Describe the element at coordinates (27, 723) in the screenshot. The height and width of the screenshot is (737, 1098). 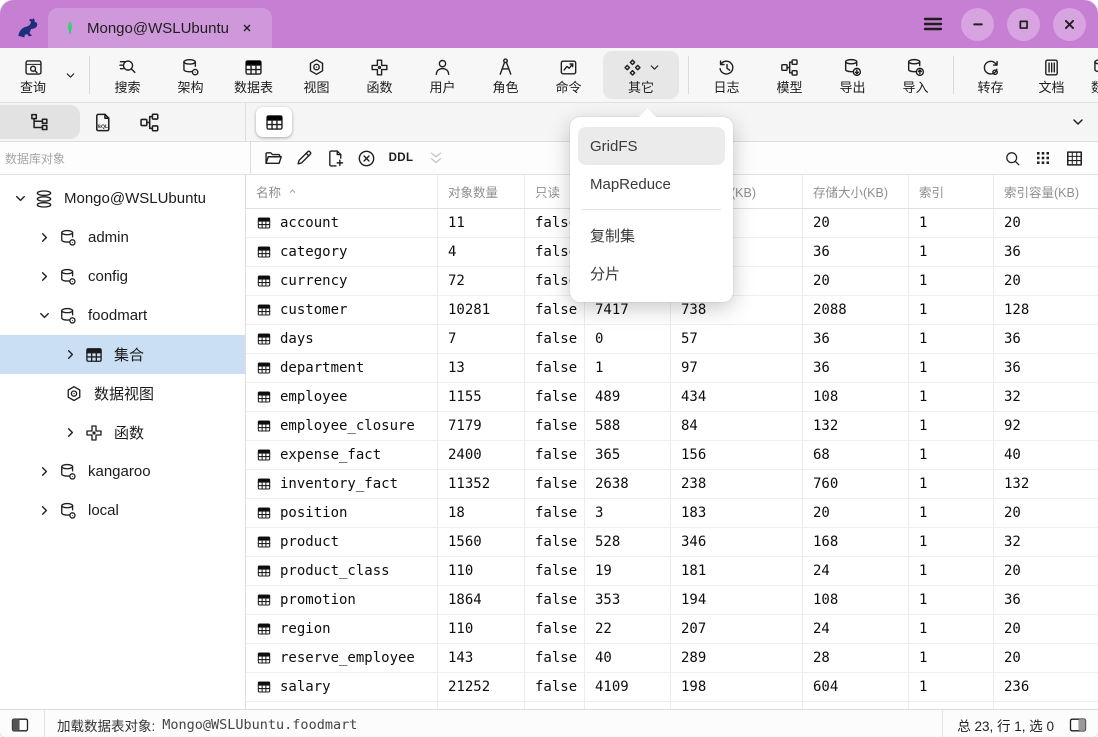
I see `toggle-left-panel-button` at that location.